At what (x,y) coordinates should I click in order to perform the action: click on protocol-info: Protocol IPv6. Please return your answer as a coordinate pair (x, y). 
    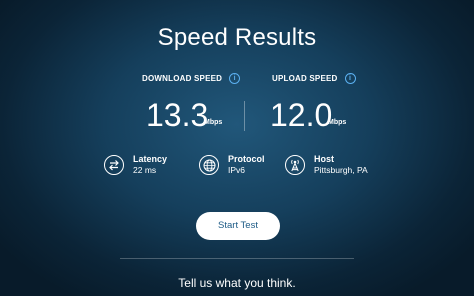
    Looking at the image, I should click on (232, 165).